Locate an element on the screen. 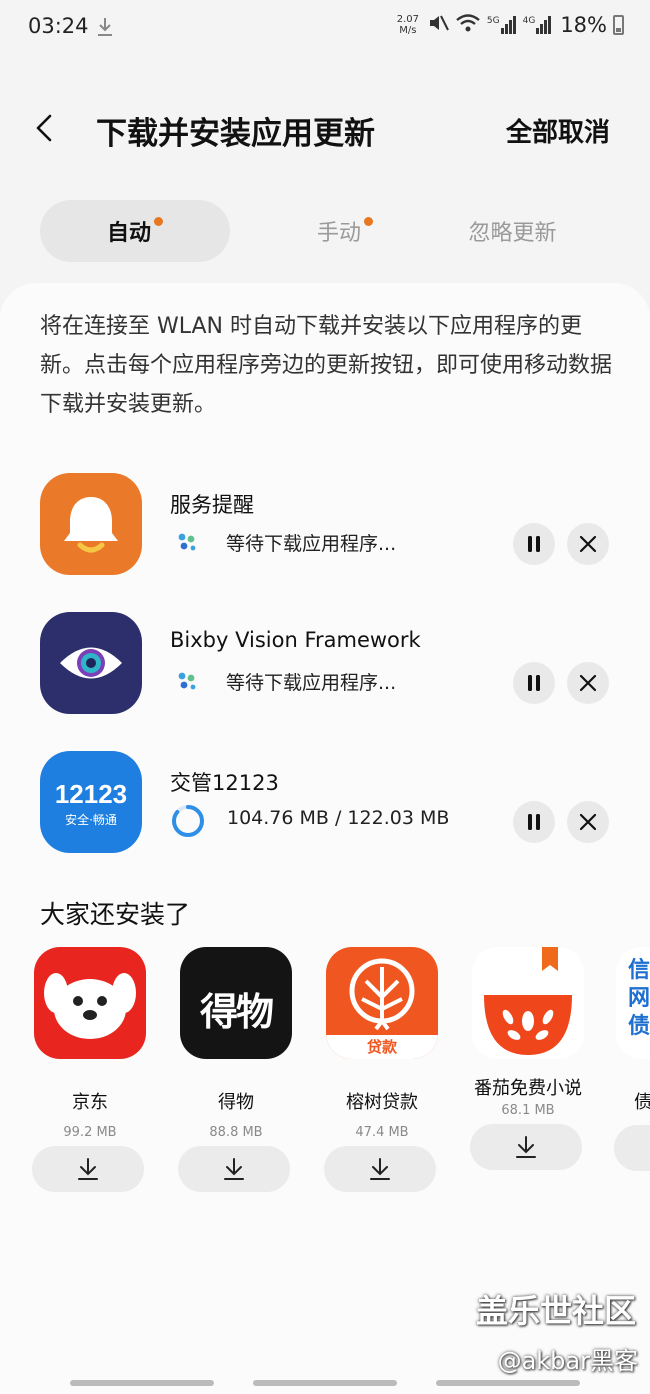  jd-app-icon is located at coordinates (90, 1003).